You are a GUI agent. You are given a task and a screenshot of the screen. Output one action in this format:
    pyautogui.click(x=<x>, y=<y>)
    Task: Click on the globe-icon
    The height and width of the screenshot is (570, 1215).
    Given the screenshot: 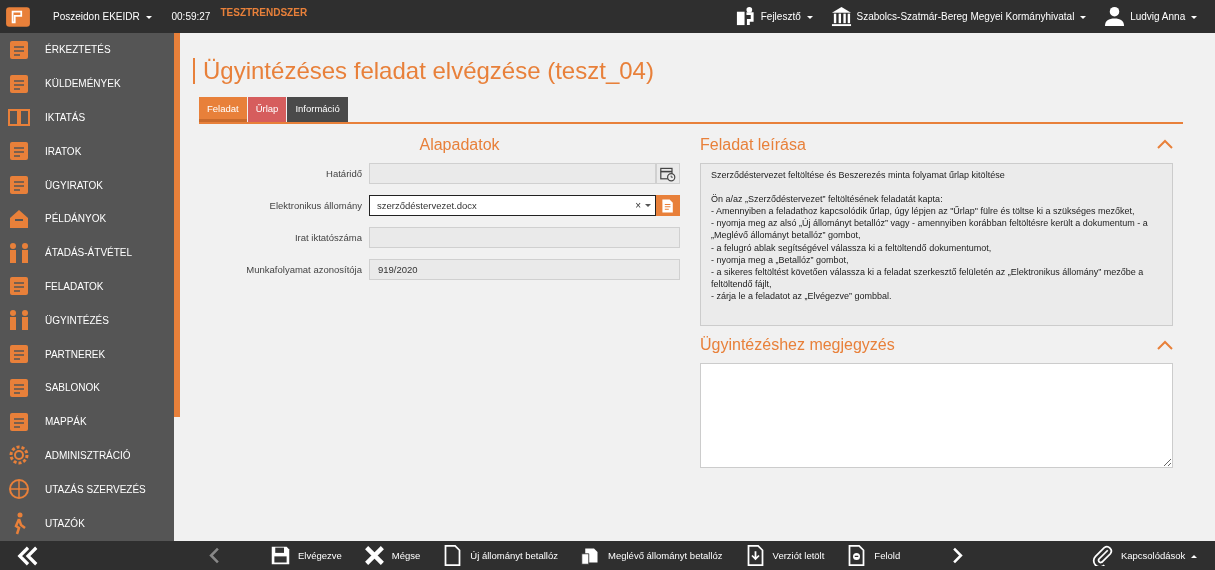 What is the action you would take?
    pyautogui.click(x=19, y=489)
    